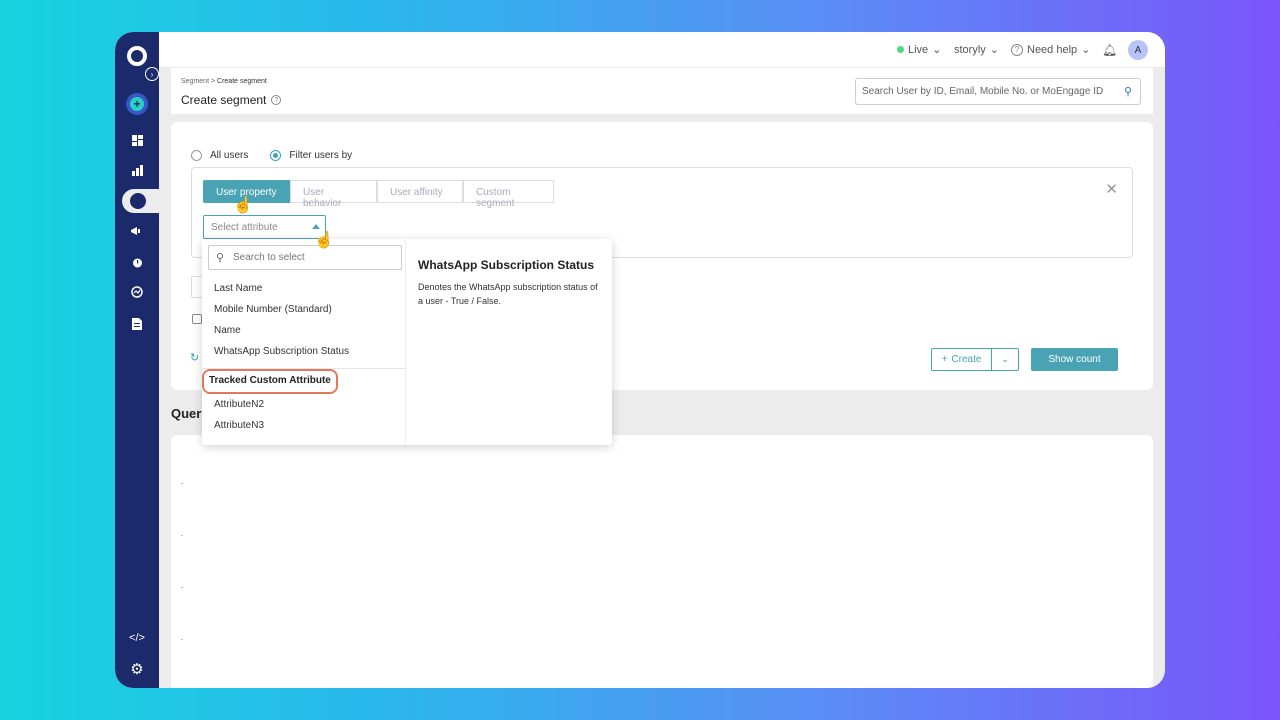 Image resolution: width=1280 pixels, height=720 pixels. I want to click on bell-icon: 🔔︎, so click(1109, 50).